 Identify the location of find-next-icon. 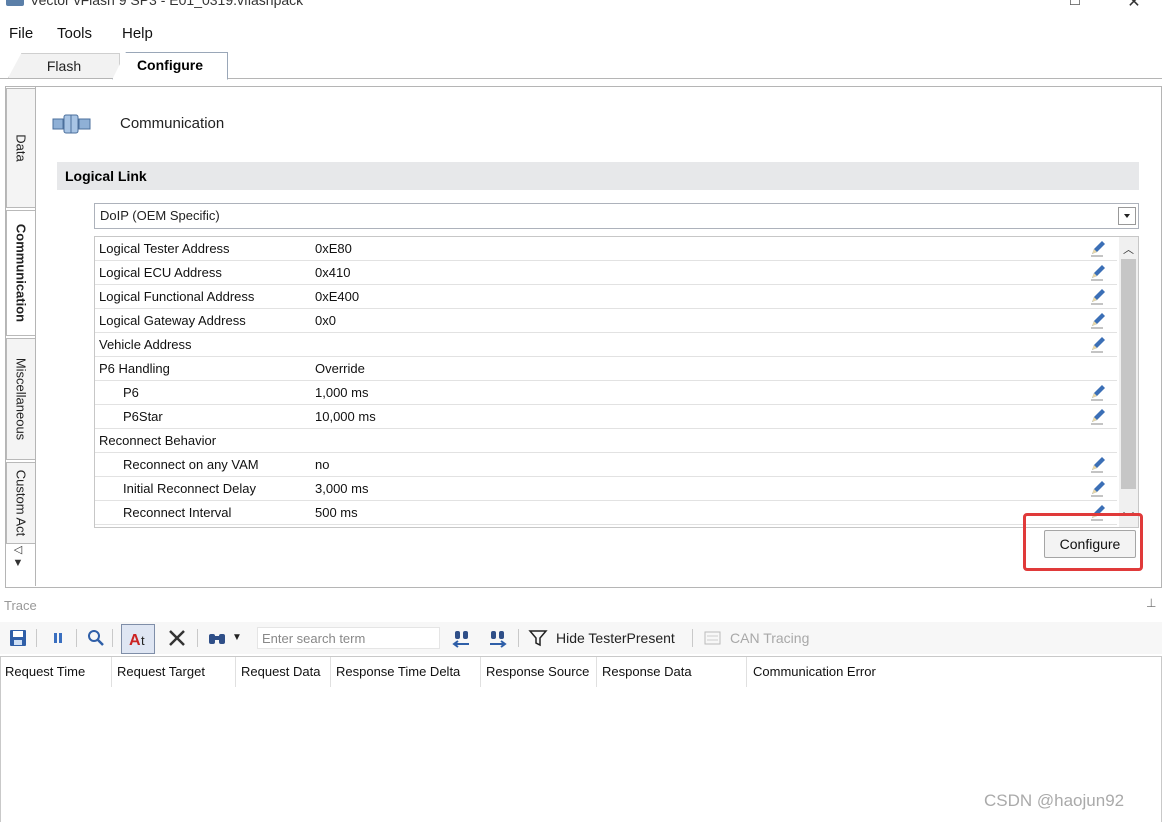
(498, 638).